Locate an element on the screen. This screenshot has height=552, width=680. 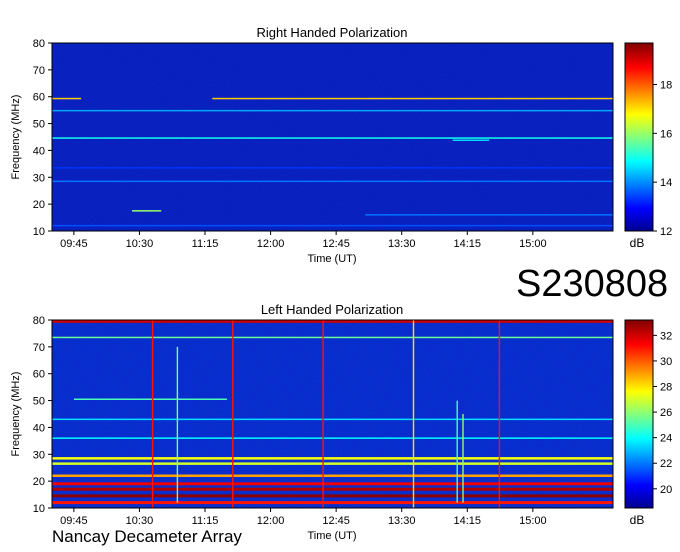
lhp-x-axis-label: Time (UT) is located at coordinates (331, 536).